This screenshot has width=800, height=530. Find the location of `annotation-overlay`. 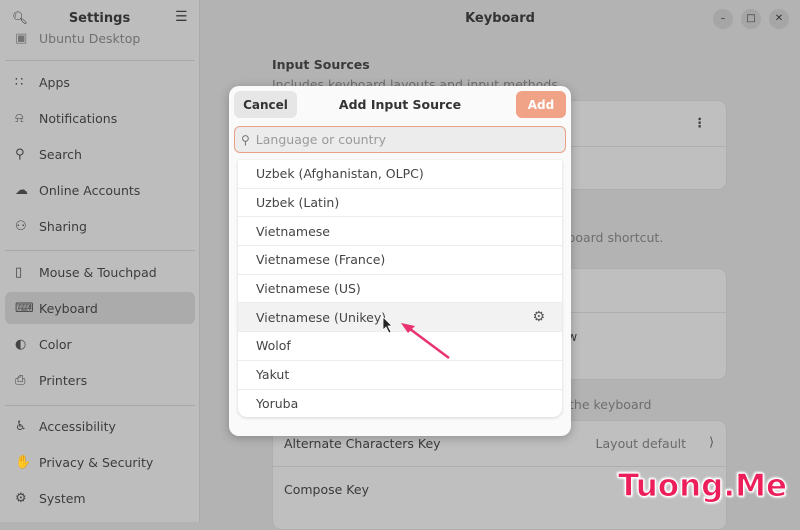

annotation-overlay is located at coordinates (416, 338).